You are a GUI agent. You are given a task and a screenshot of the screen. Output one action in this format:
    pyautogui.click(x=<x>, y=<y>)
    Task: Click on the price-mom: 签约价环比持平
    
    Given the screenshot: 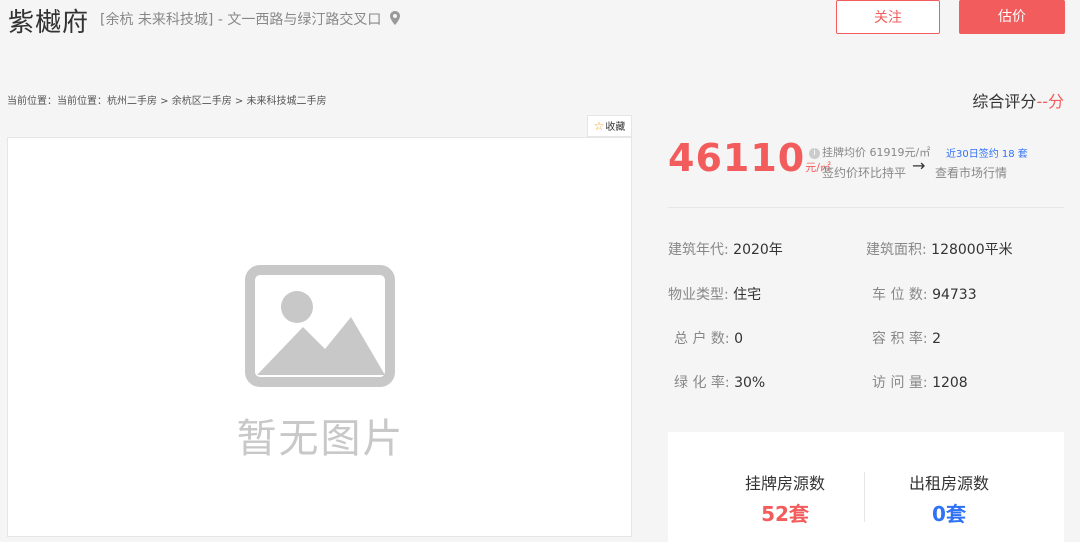 What is the action you would take?
    pyautogui.click(x=864, y=173)
    